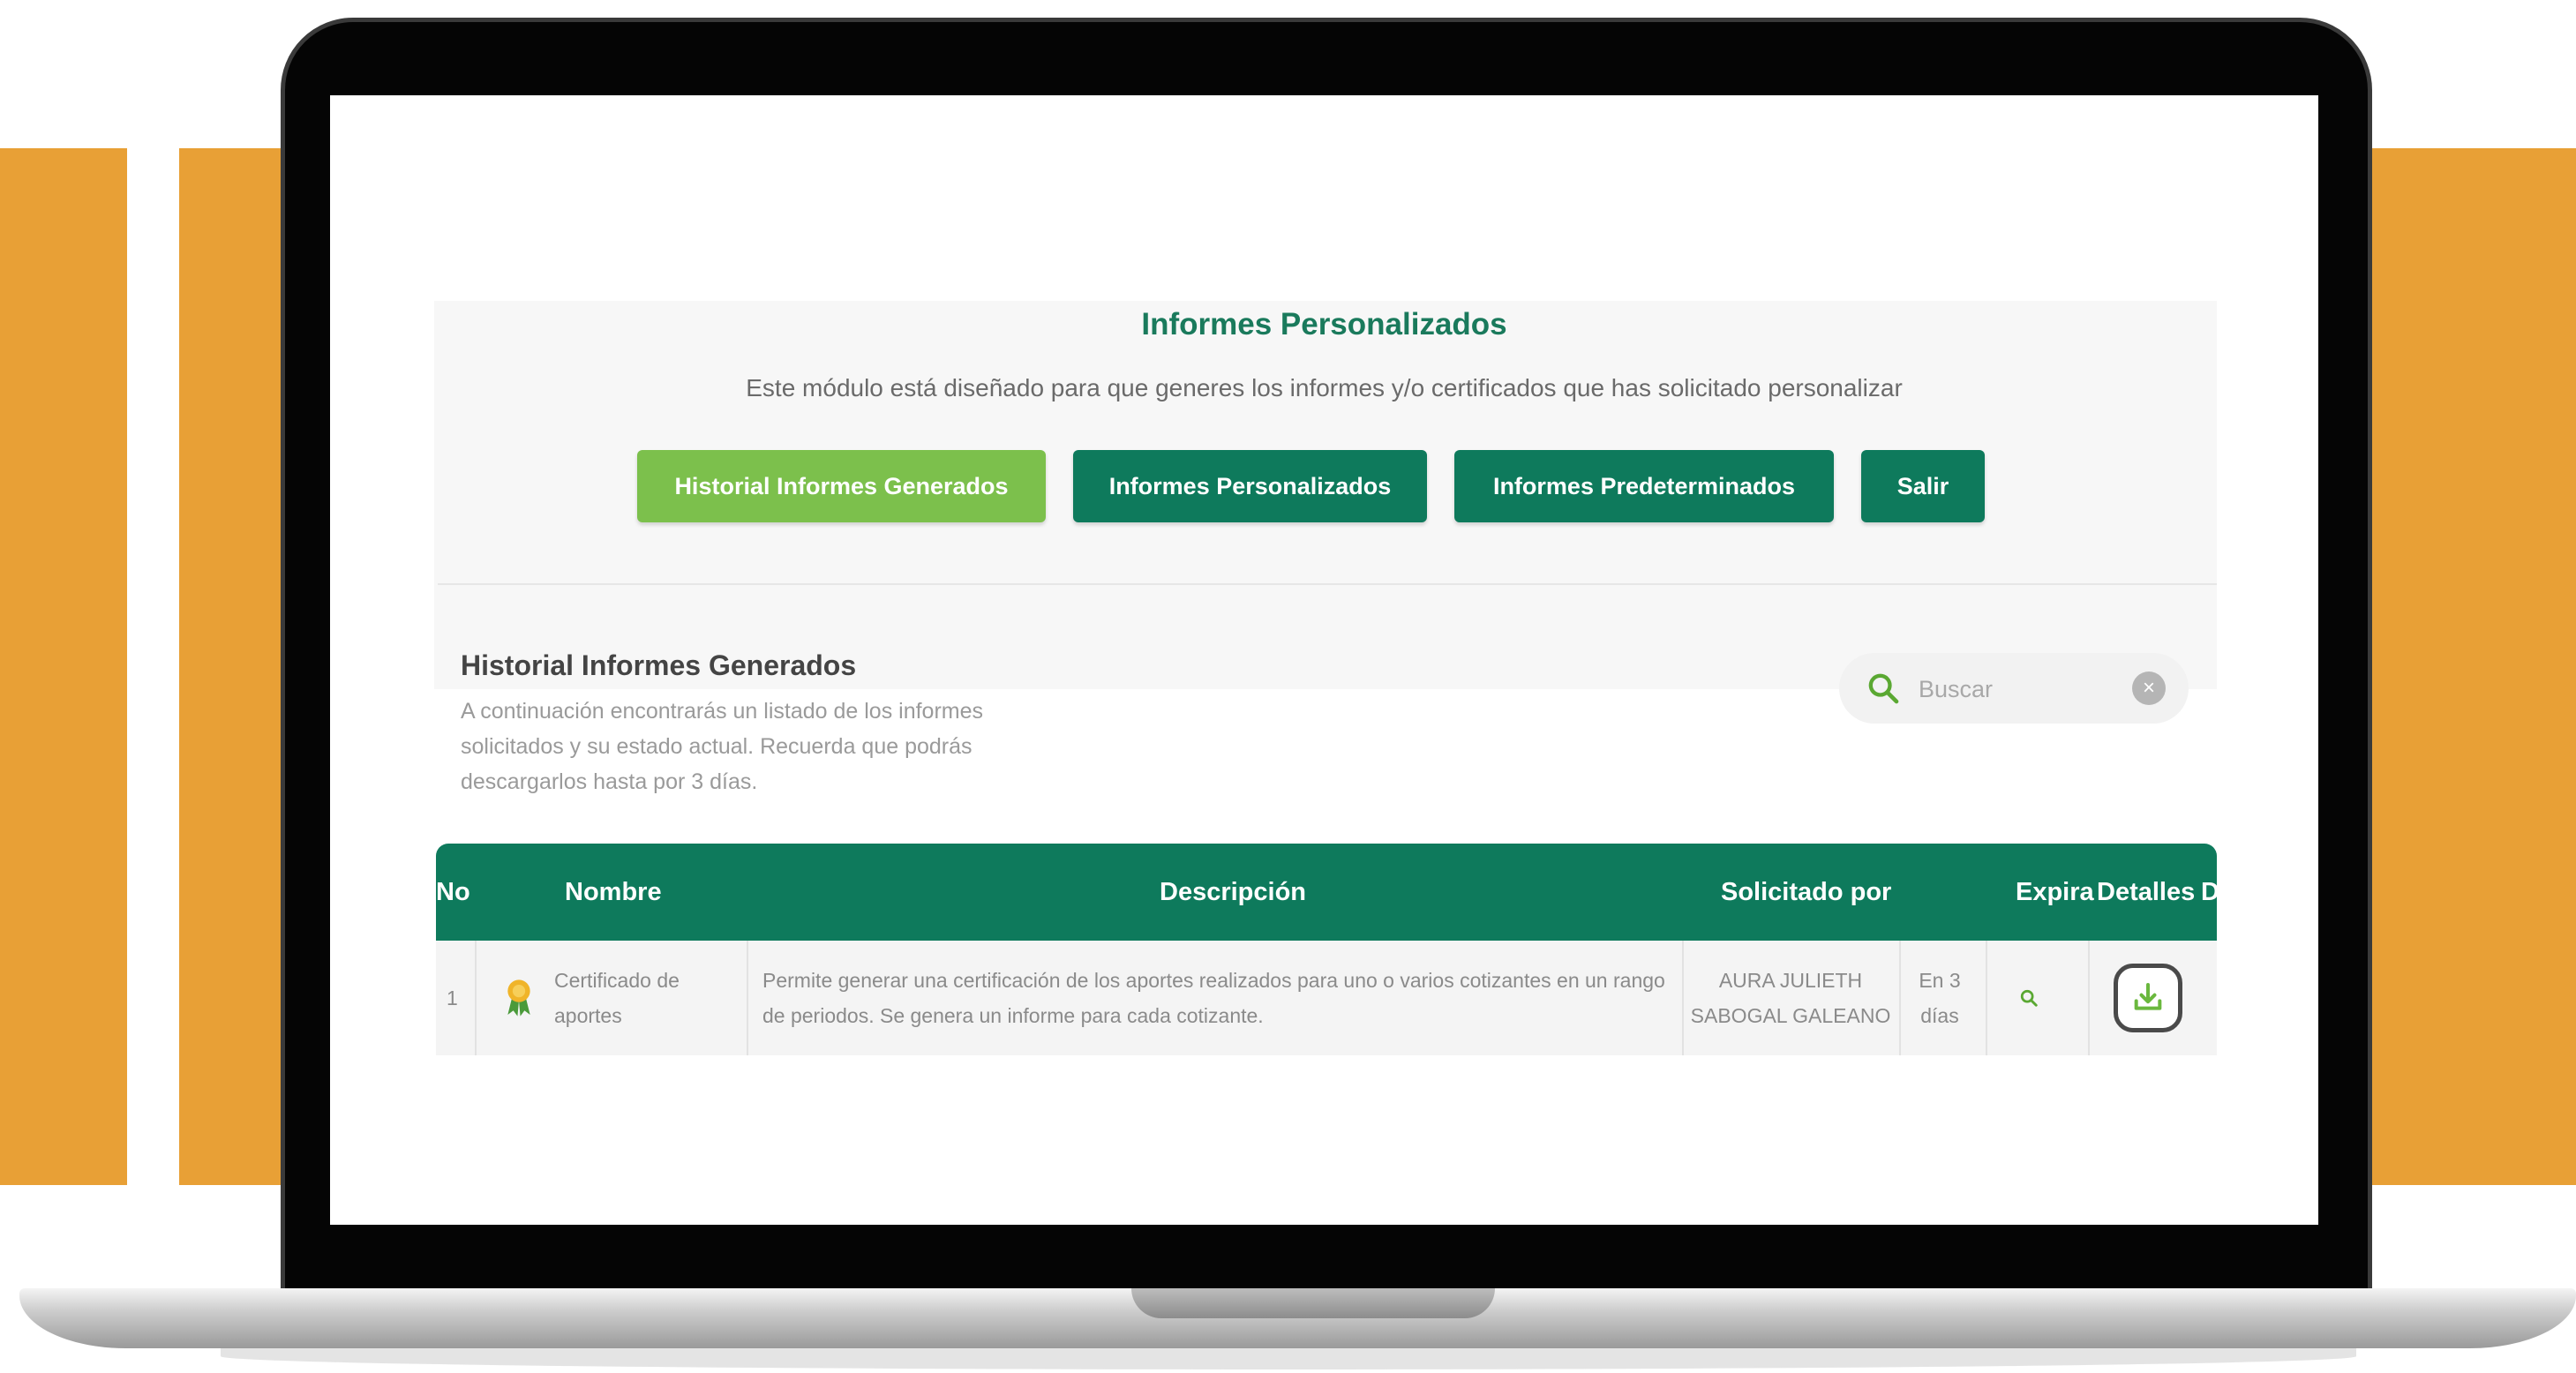 The width and height of the screenshot is (2576, 1373). I want to click on predeterminados-button: Informes Predeterminados, so click(1644, 486).